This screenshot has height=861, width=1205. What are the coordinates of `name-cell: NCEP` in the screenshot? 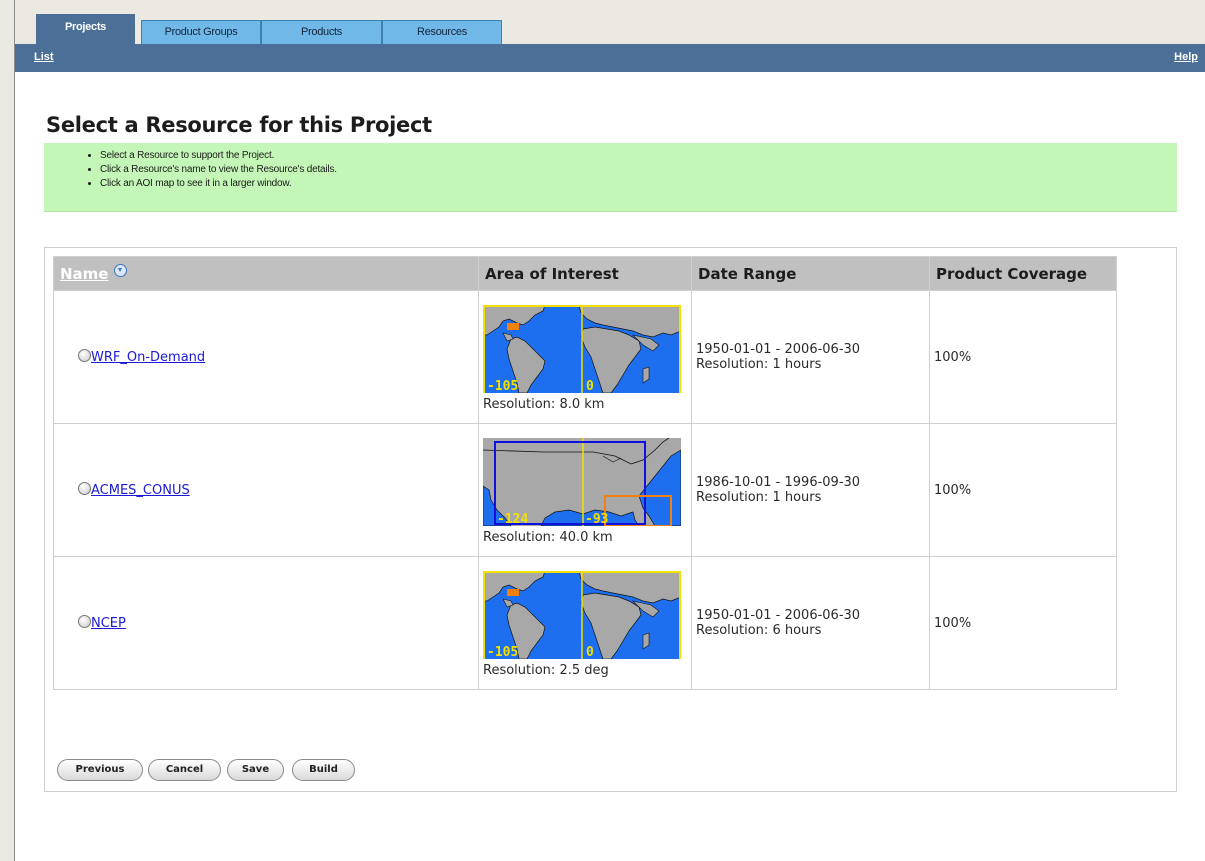 It's located at (266, 623).